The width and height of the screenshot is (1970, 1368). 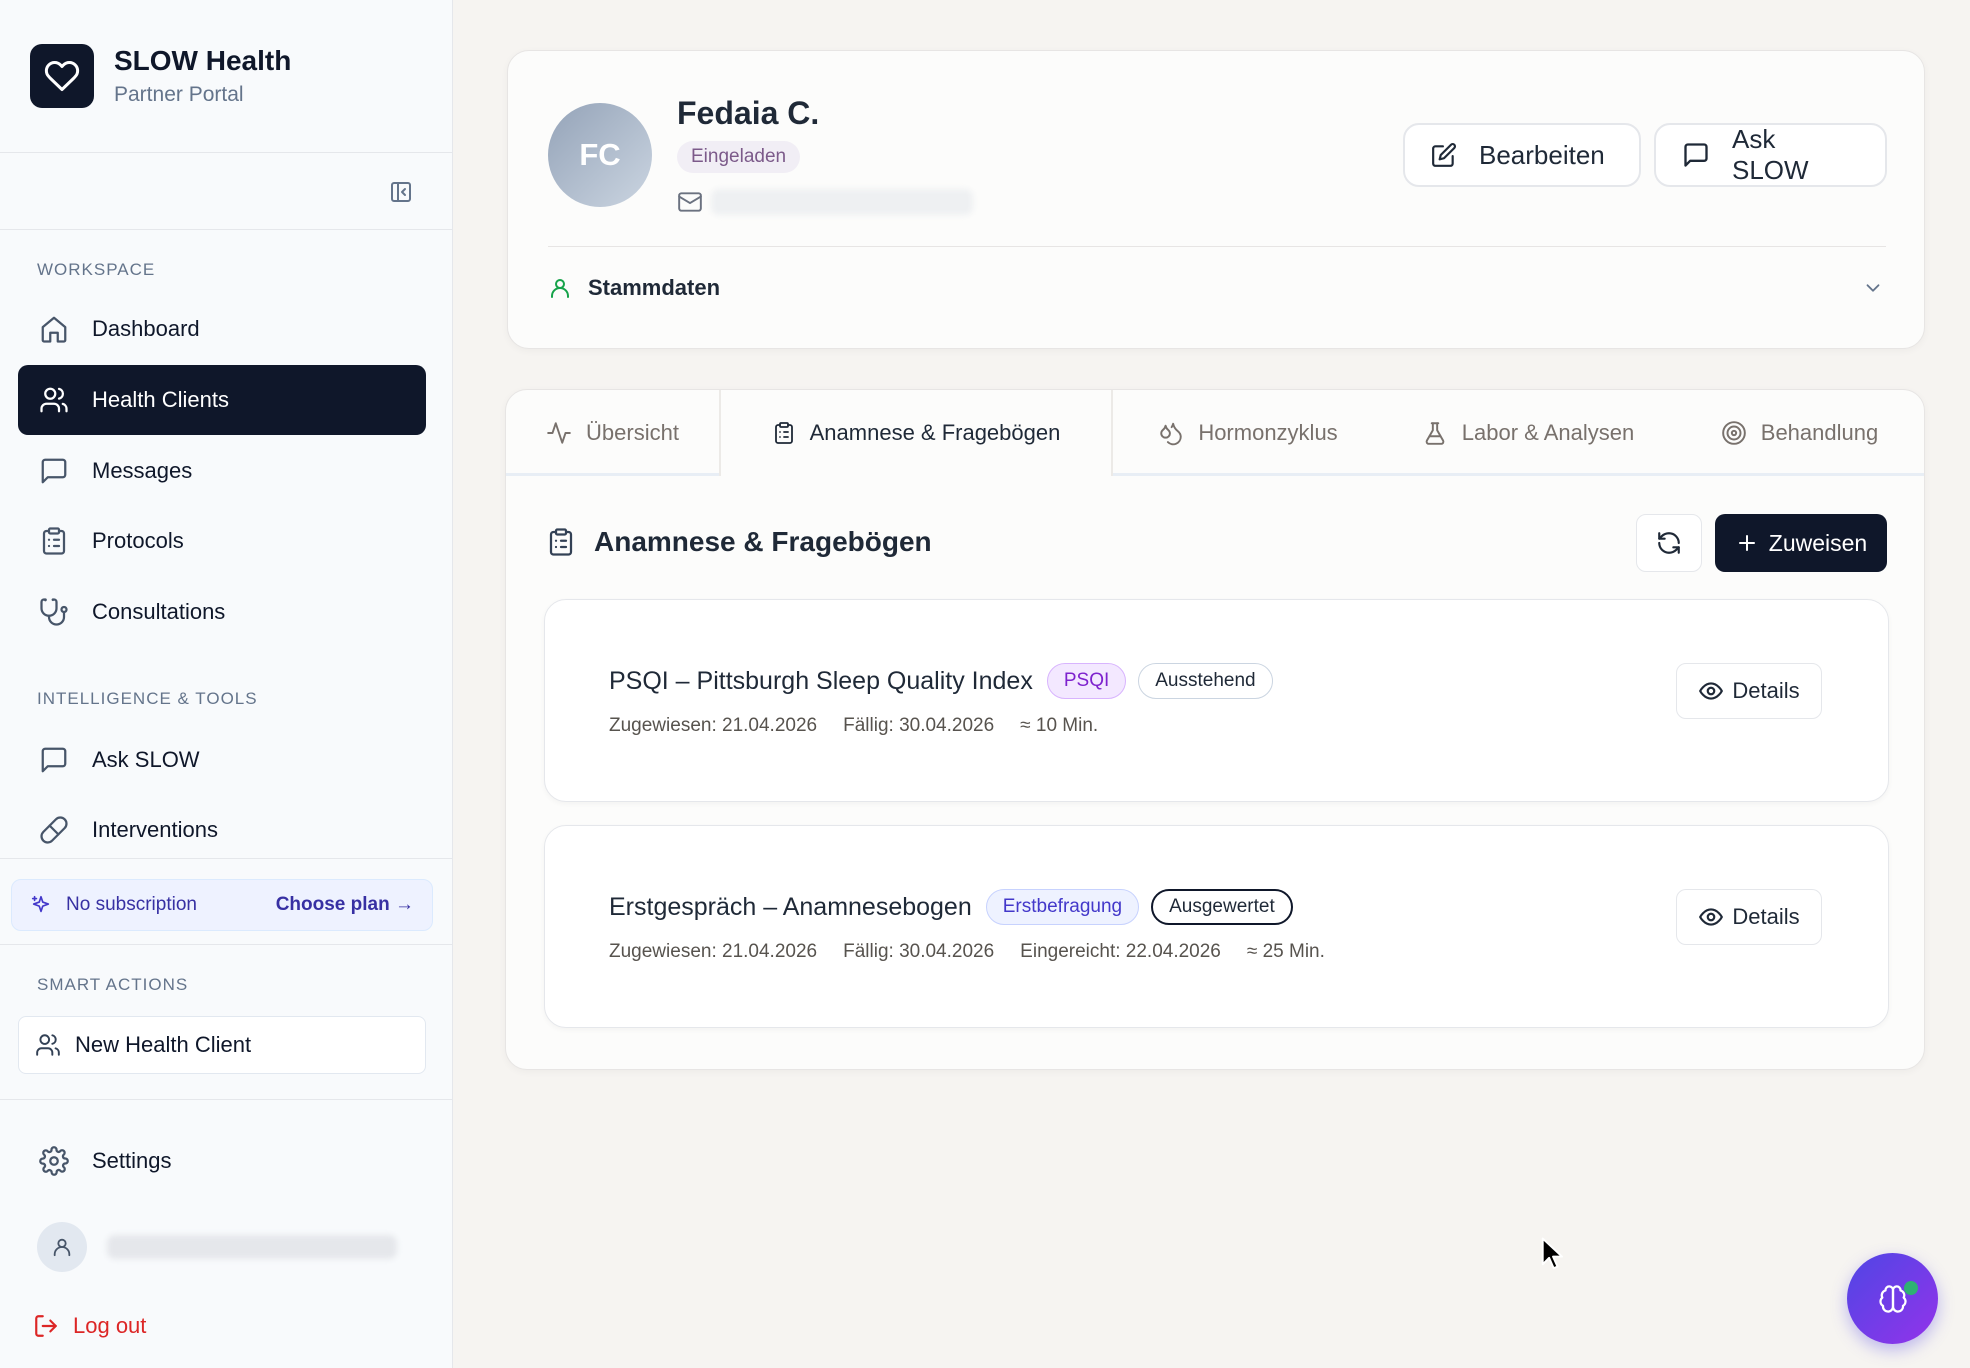 I want to click on sidebar-item-health-clients: Health Clients, so click(x=222, y=400).